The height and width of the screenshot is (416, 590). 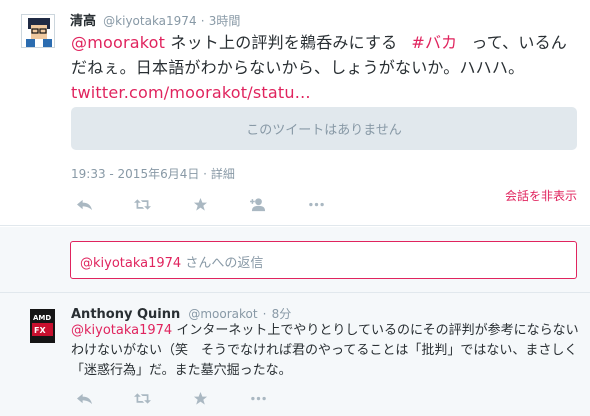 I want to click on avatar: AMD FX, so click(x=42, y=326).